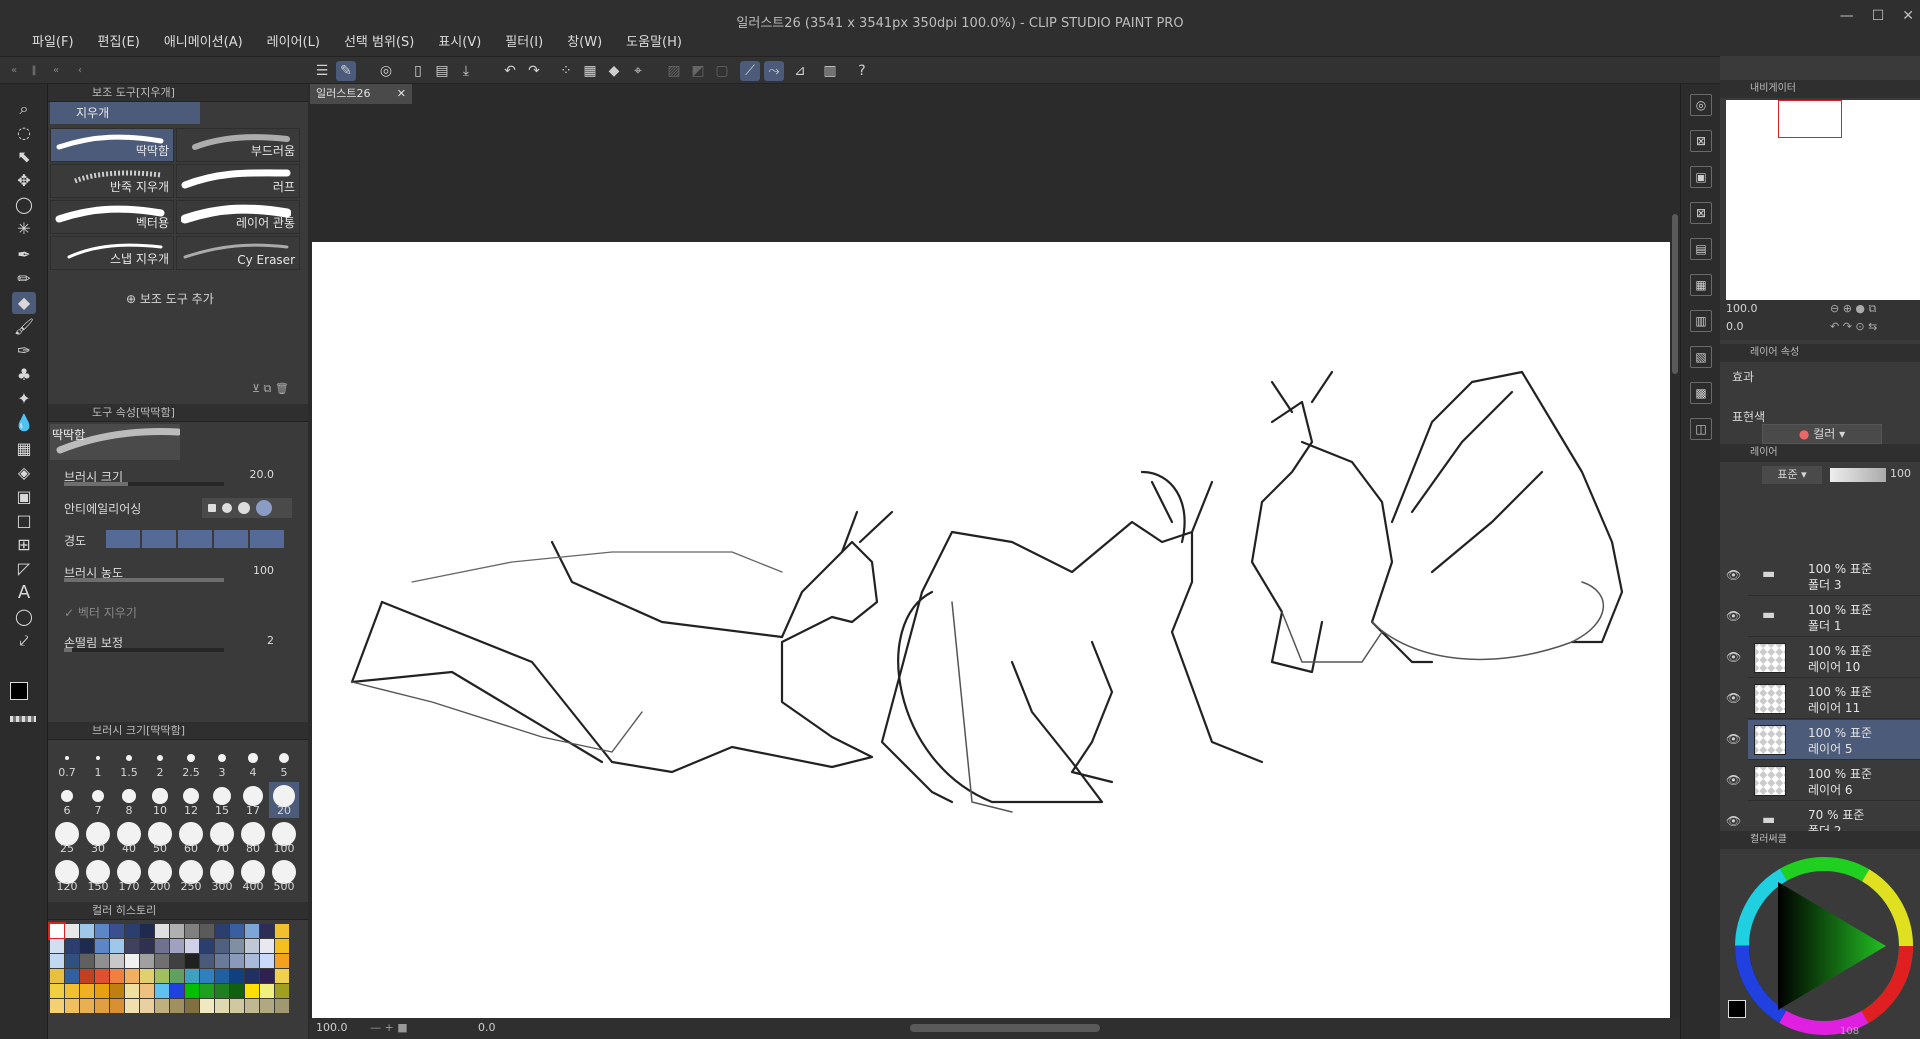  I want to click on antialias-row: 안티에일리어싱, so click(184, 508).